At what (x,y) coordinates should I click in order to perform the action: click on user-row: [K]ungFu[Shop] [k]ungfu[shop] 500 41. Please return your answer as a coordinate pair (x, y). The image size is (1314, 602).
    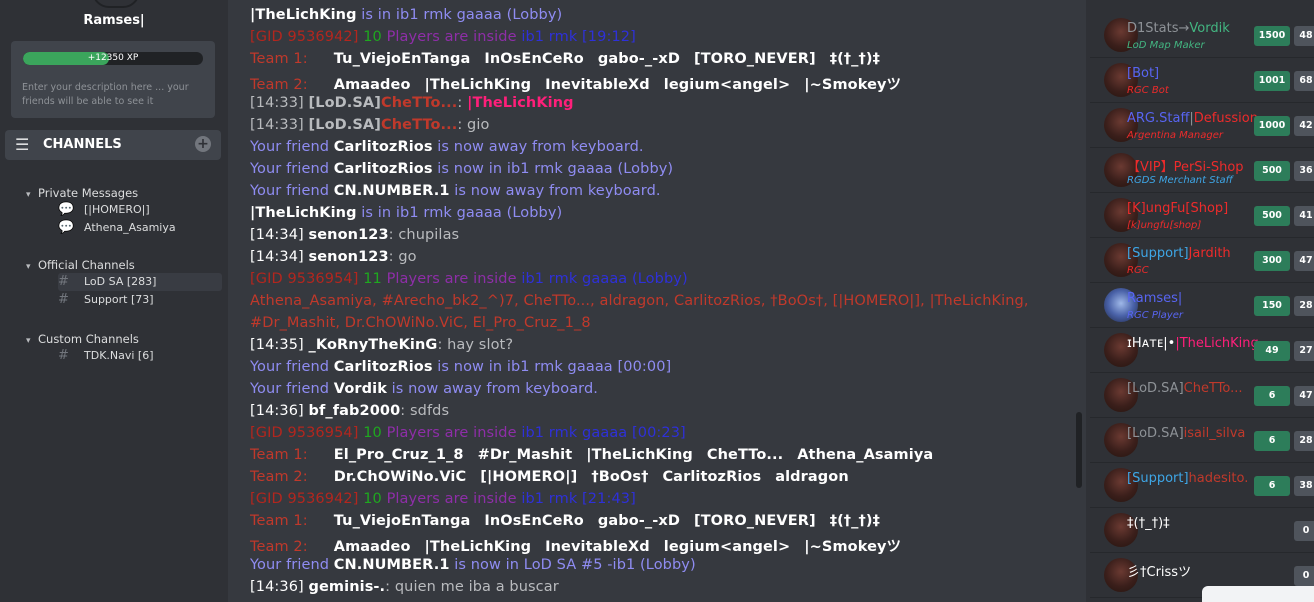
    Looking at the image, I should click on (1202, 215).